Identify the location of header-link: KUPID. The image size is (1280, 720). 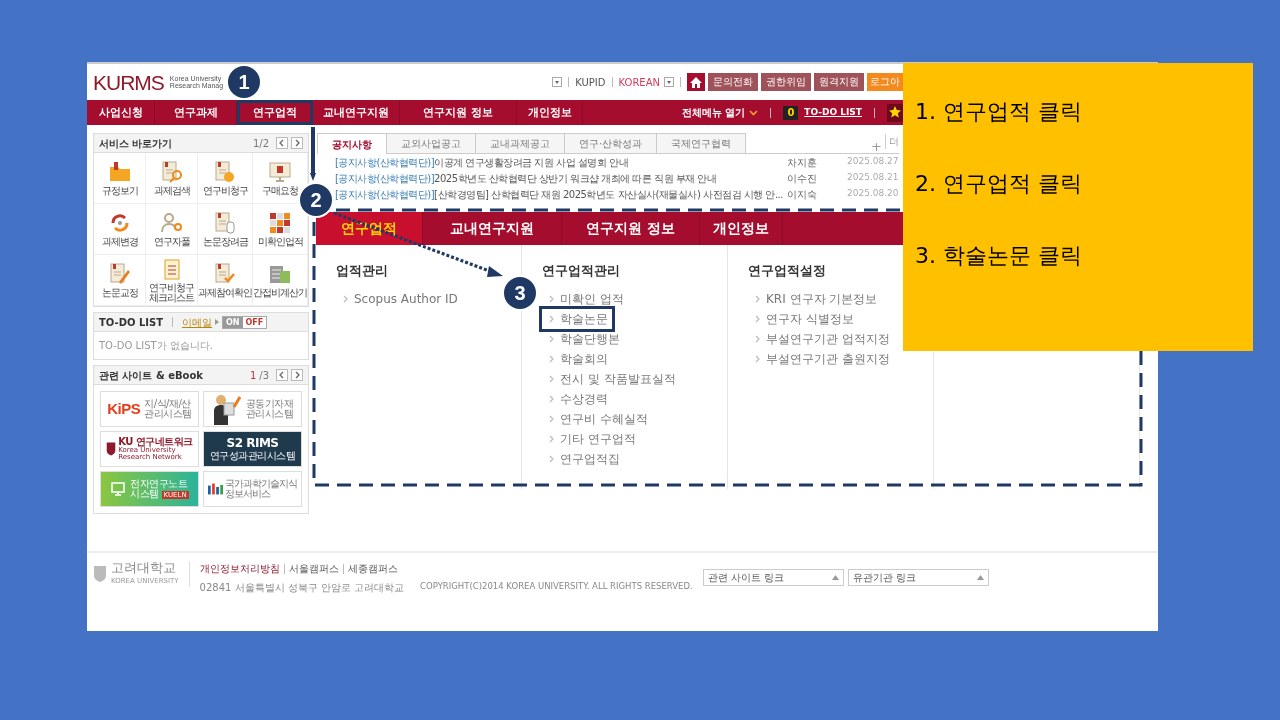
(590, 82).